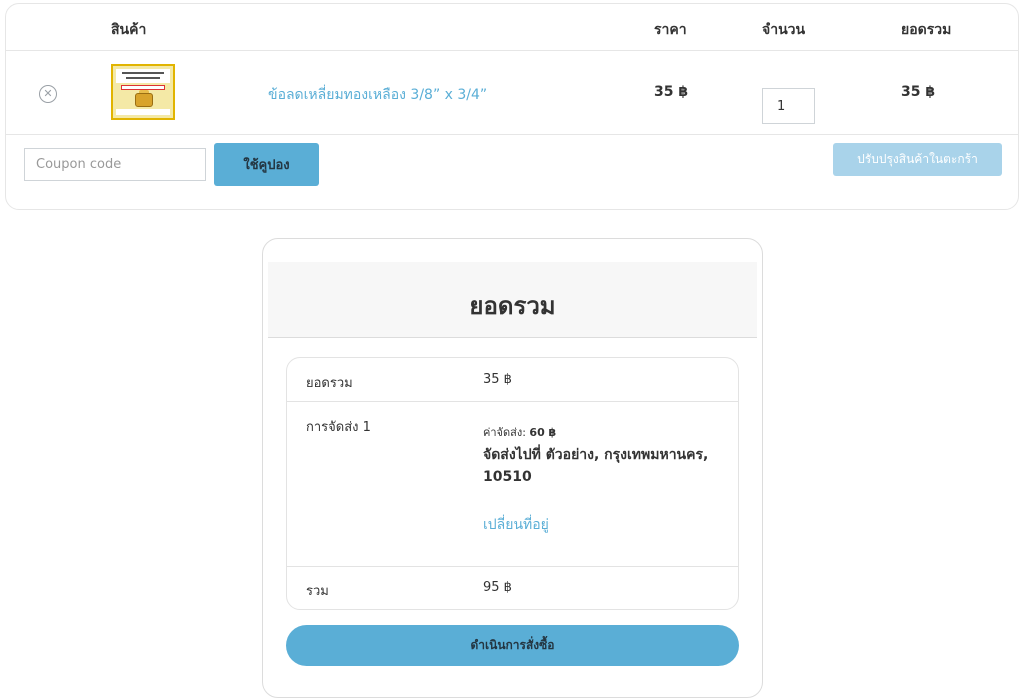  Describe the element at coordinates (543, 432) in the screenshot. I see `shipping-fee-value: 60 ฿` at that location.